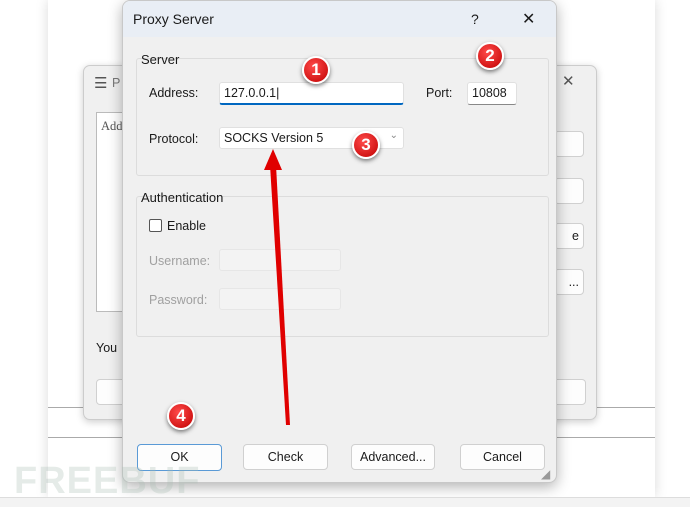  I want to click on step-badge-2: 2, so click(490, 56).